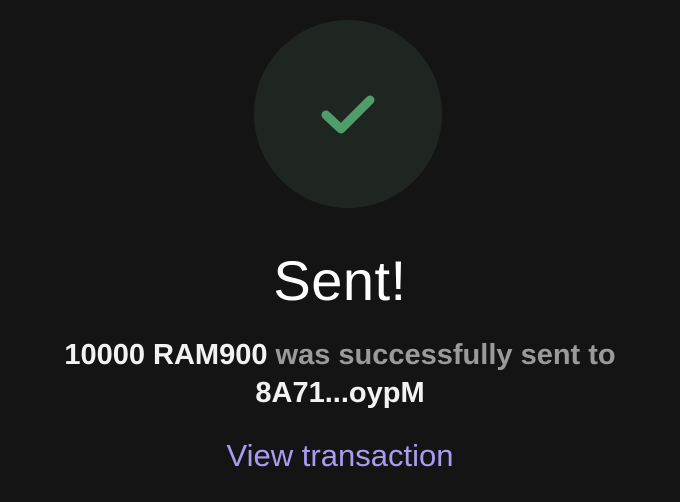 This screenshot has width=680, height=502. I want to click on page-title: Sent!, so click(340, 280).